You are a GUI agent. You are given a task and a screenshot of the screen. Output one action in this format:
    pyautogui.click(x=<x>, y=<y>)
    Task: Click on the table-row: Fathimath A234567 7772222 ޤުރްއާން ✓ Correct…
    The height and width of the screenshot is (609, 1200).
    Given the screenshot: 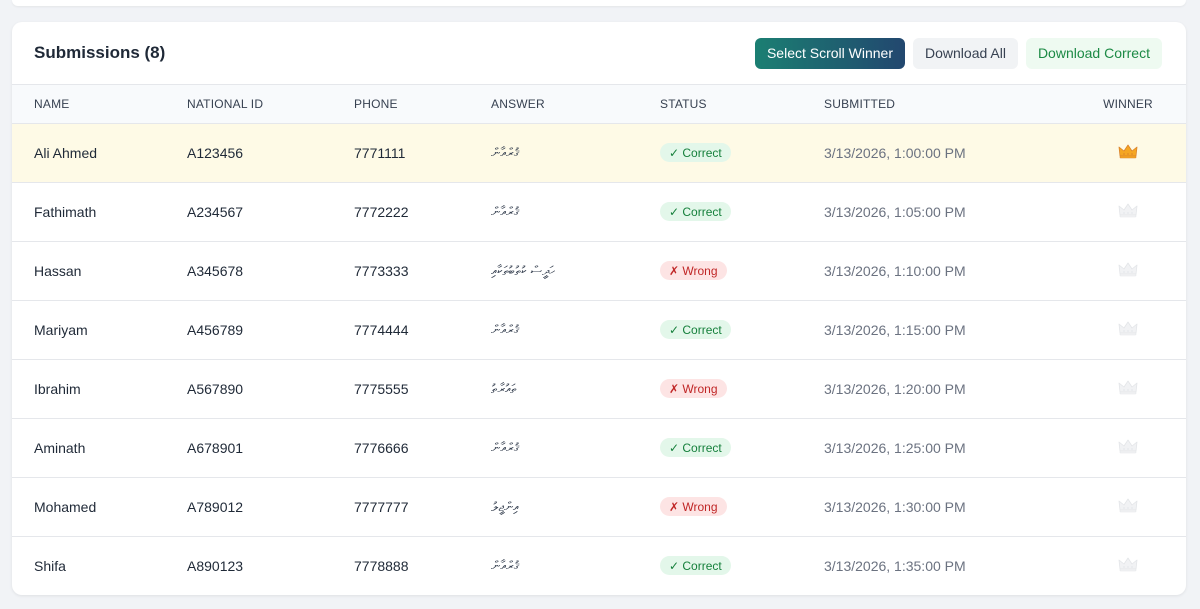 What is the action you would take?
    pyautogui.click(x=599, y=211)
    